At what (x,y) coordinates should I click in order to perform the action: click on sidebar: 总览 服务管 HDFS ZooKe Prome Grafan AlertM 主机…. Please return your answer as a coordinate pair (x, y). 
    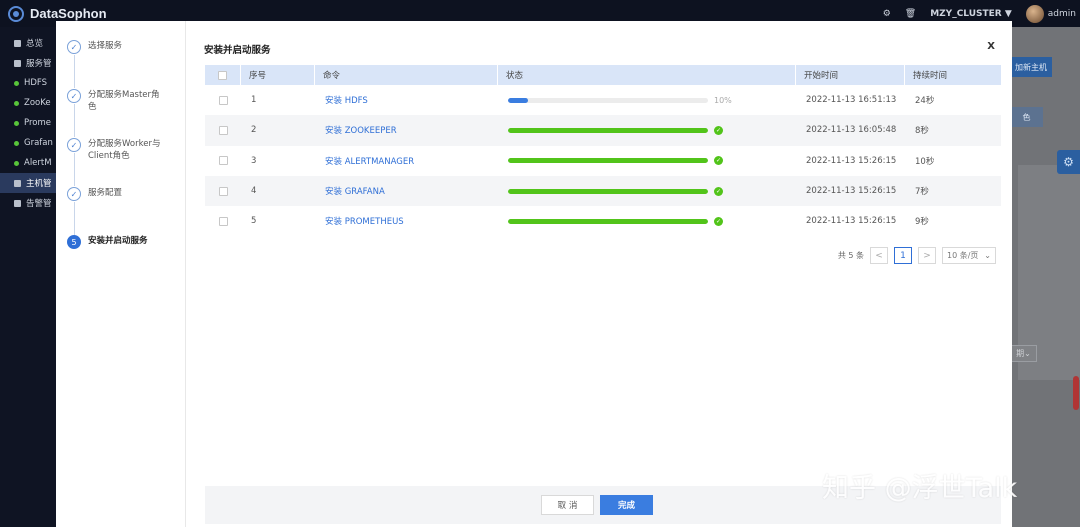
    Looking at the image, I should click on (28, 277).